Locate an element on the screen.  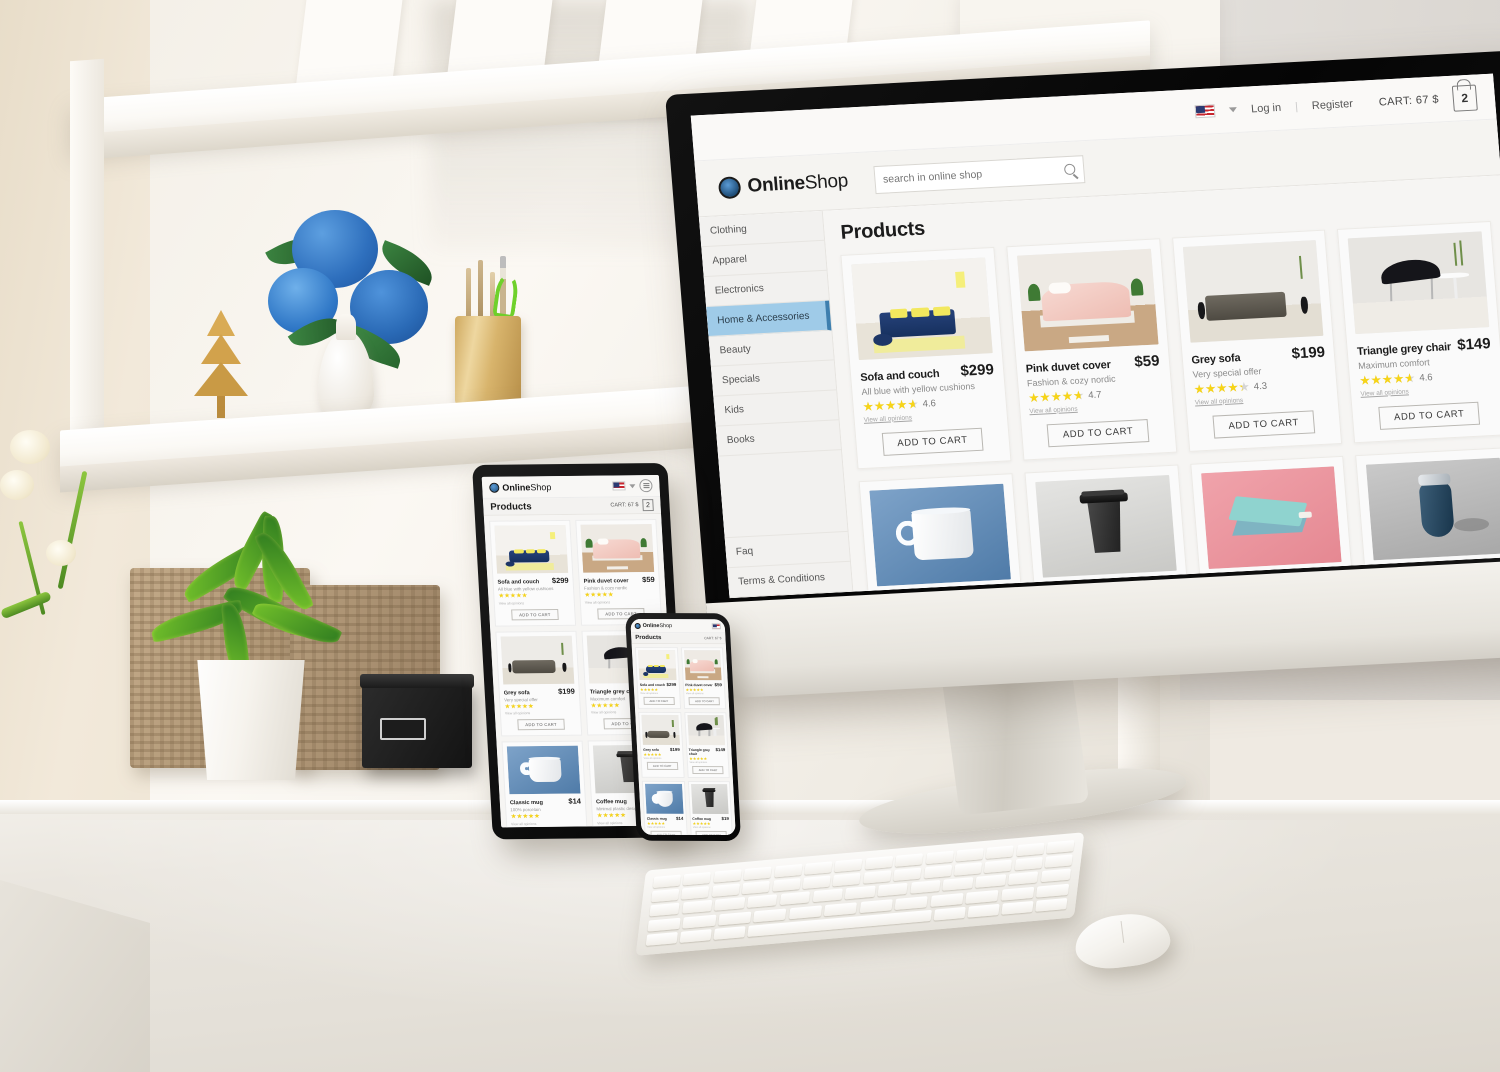
search-input is located at coordinates (970, 175).